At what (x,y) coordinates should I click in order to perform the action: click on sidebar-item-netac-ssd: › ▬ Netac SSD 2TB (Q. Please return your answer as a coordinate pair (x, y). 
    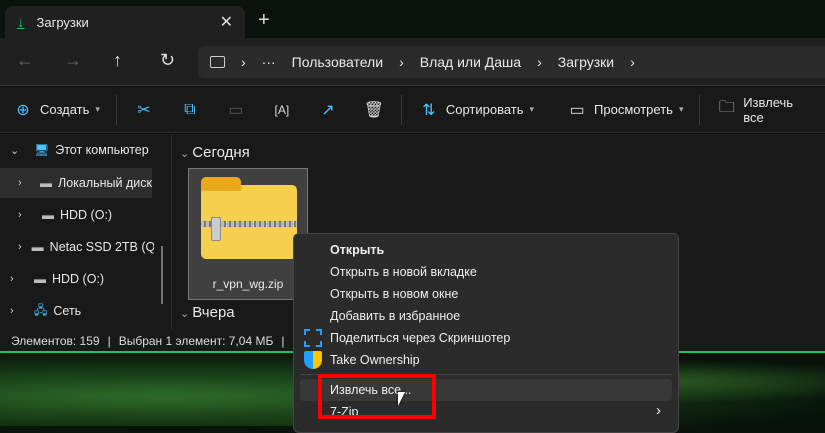
    Looking at the image, I should click on (86, 247).